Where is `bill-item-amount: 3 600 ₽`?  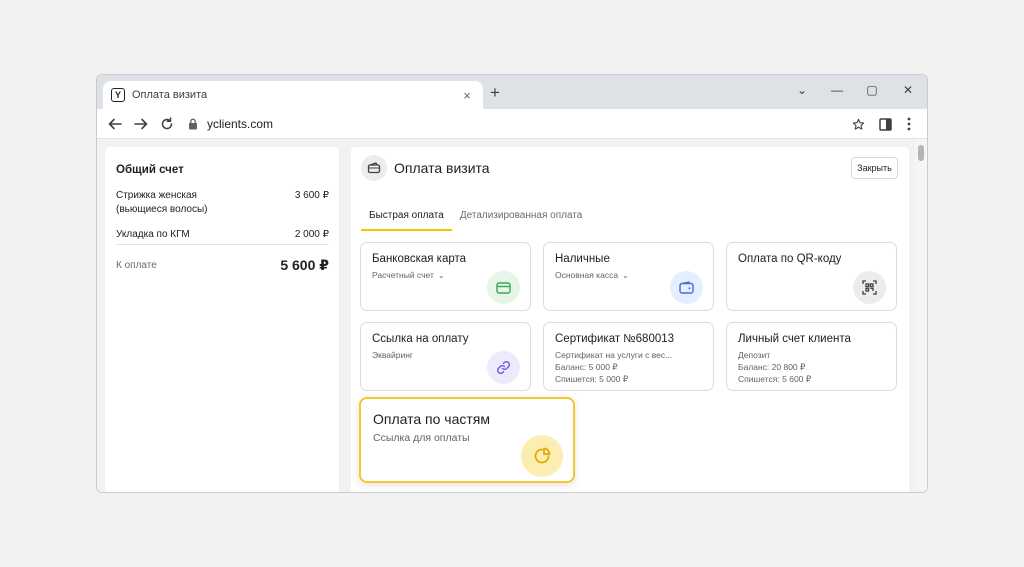 bill-item-amount: 3 600 ₽ is located at coordinates (311, 195).